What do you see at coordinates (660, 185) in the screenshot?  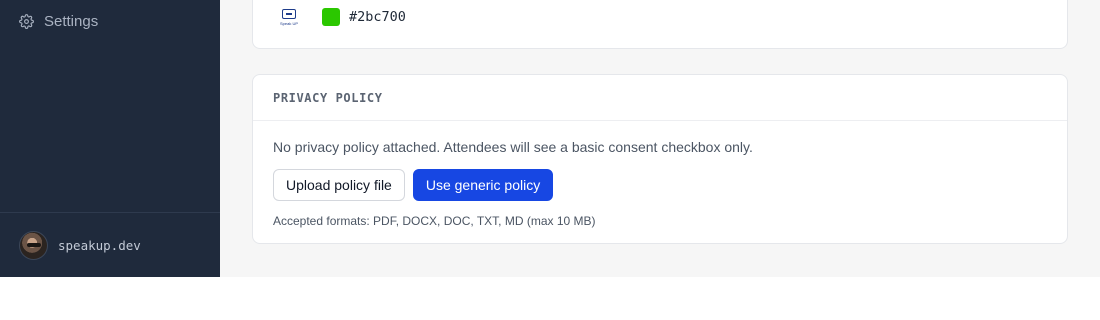 I see `button-row: Upload policy file Use generic policy` at bounding box center [660, 185].